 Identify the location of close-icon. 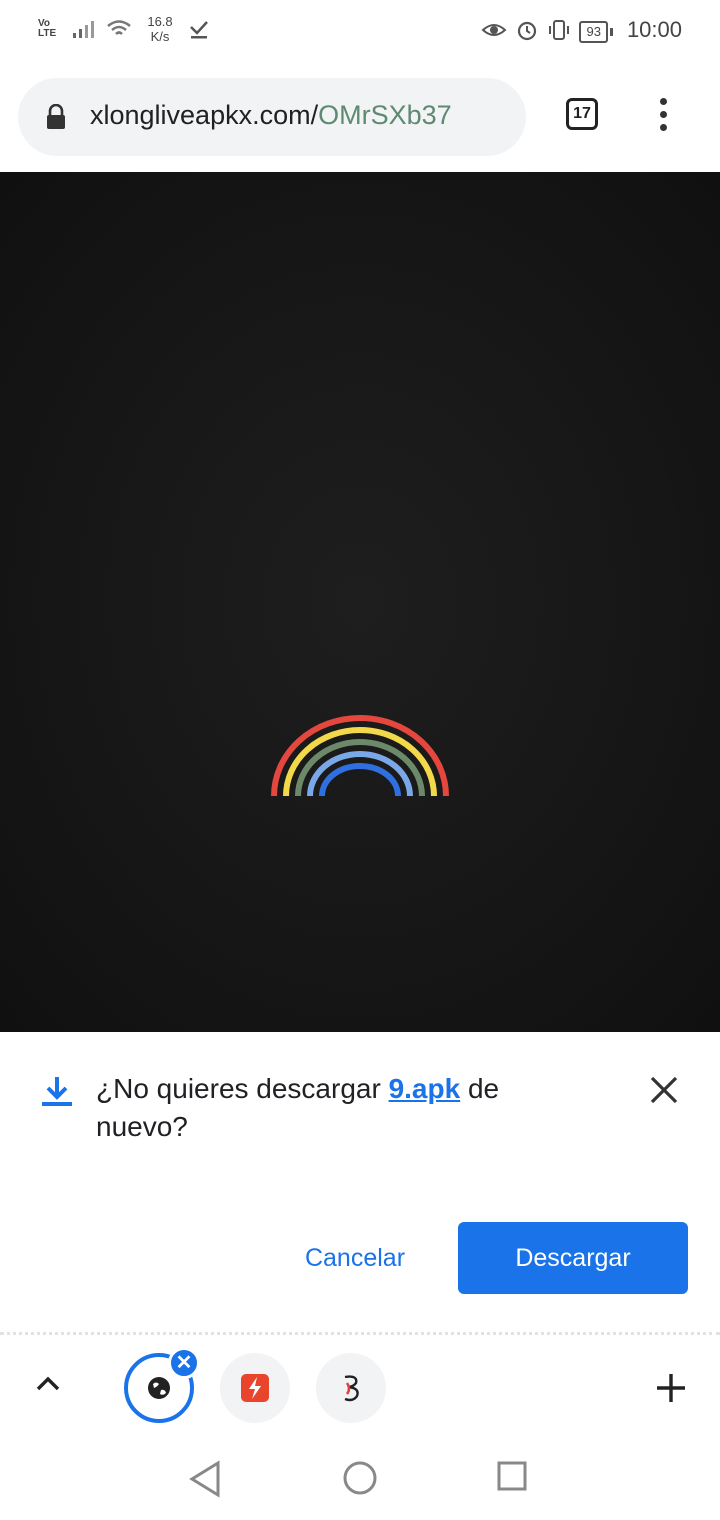
(664, 1090).